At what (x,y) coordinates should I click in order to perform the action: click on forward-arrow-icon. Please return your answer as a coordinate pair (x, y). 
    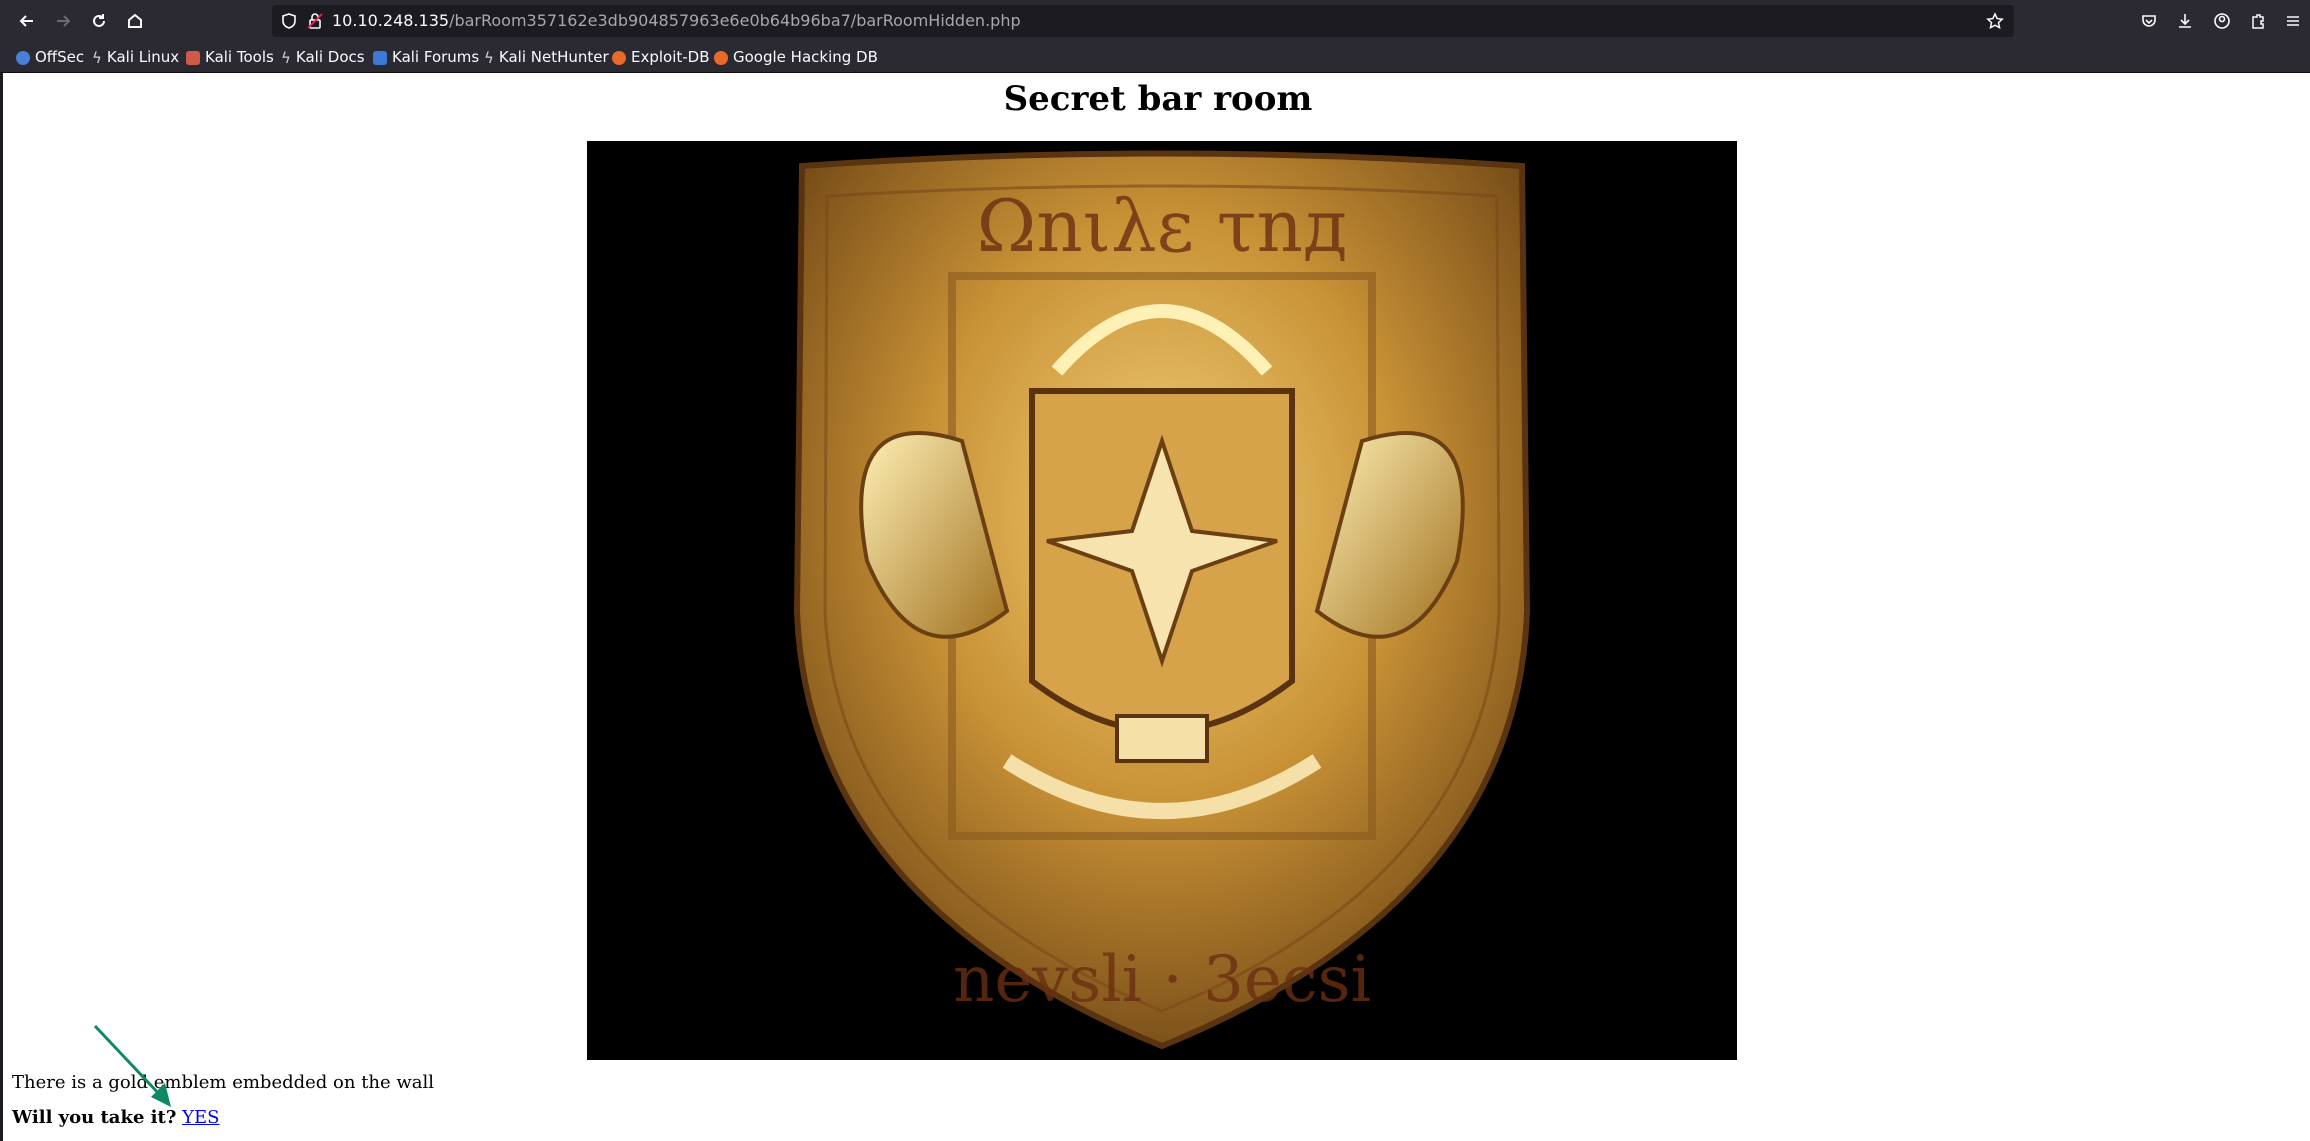
    Looking at the image, I should click on (64, 21).